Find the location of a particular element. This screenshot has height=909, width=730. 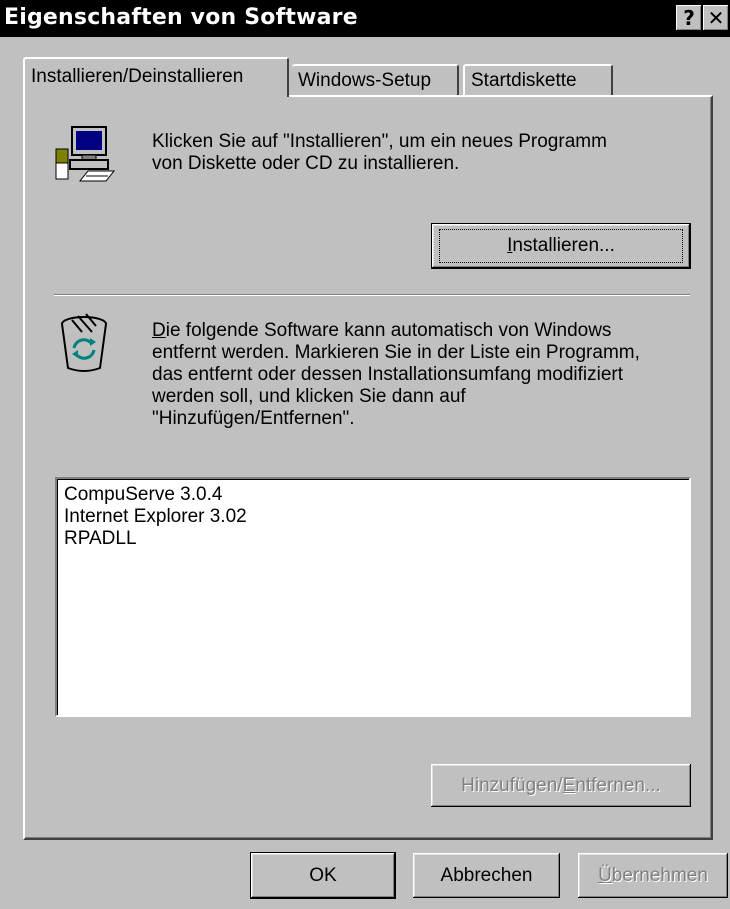

computer-install-icon is located at coordinates (84, 155).